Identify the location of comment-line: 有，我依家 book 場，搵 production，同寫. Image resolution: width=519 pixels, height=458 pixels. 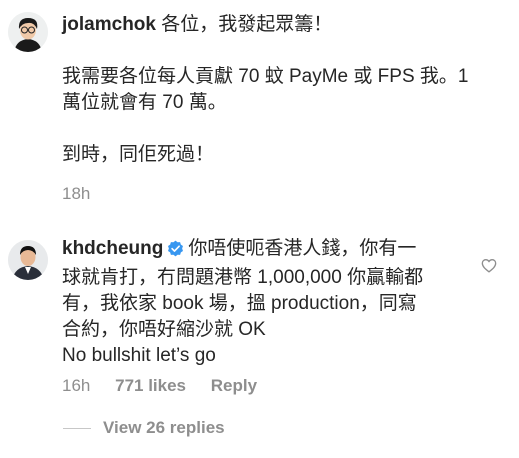
(239, 303).